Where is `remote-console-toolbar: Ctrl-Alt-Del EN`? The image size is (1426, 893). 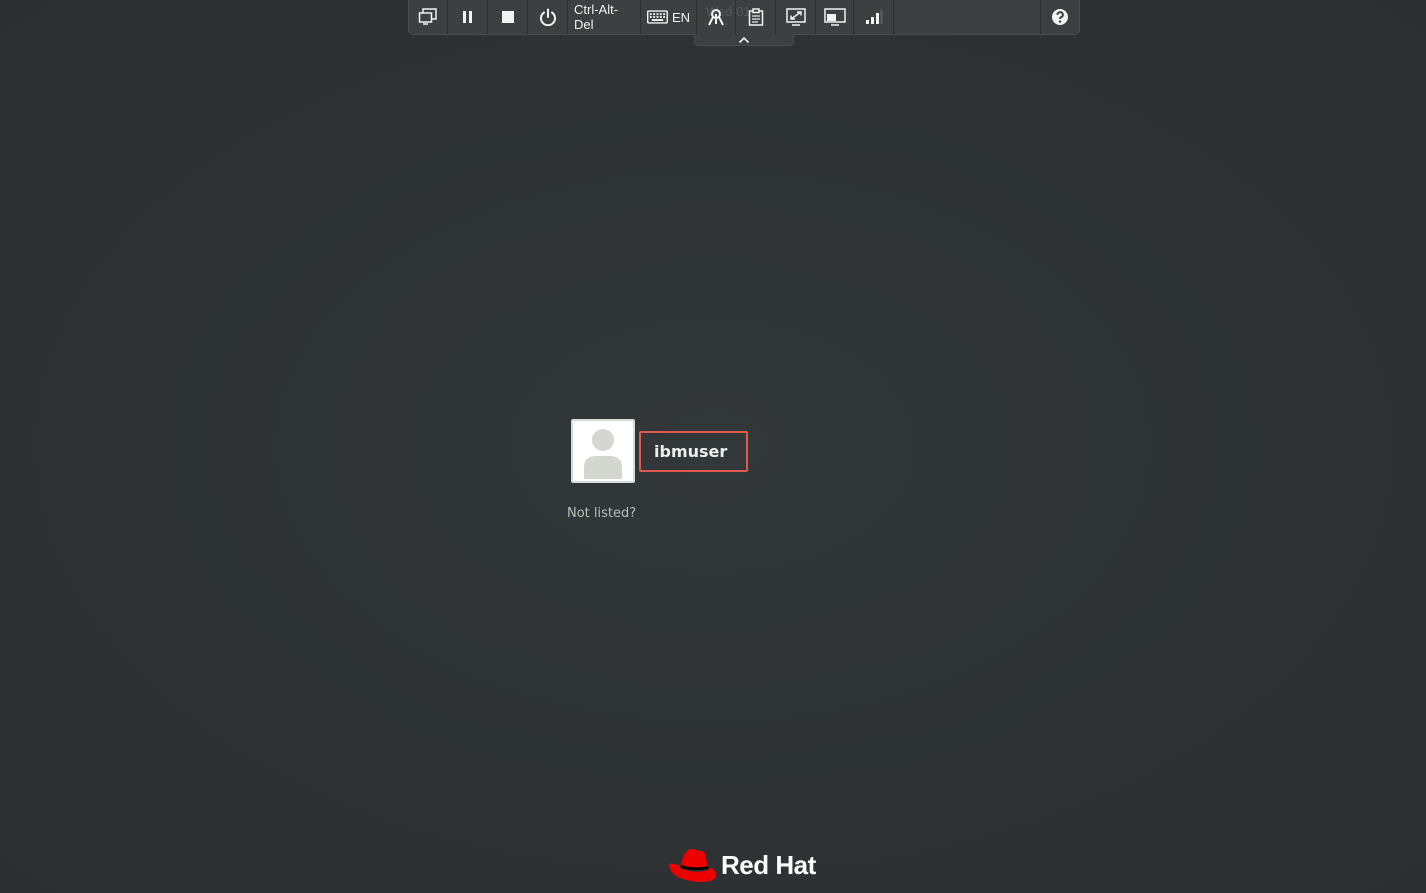
remote-console-toolbar: Ctrl-Alt-Del EN is located at coordinates (744, 17).